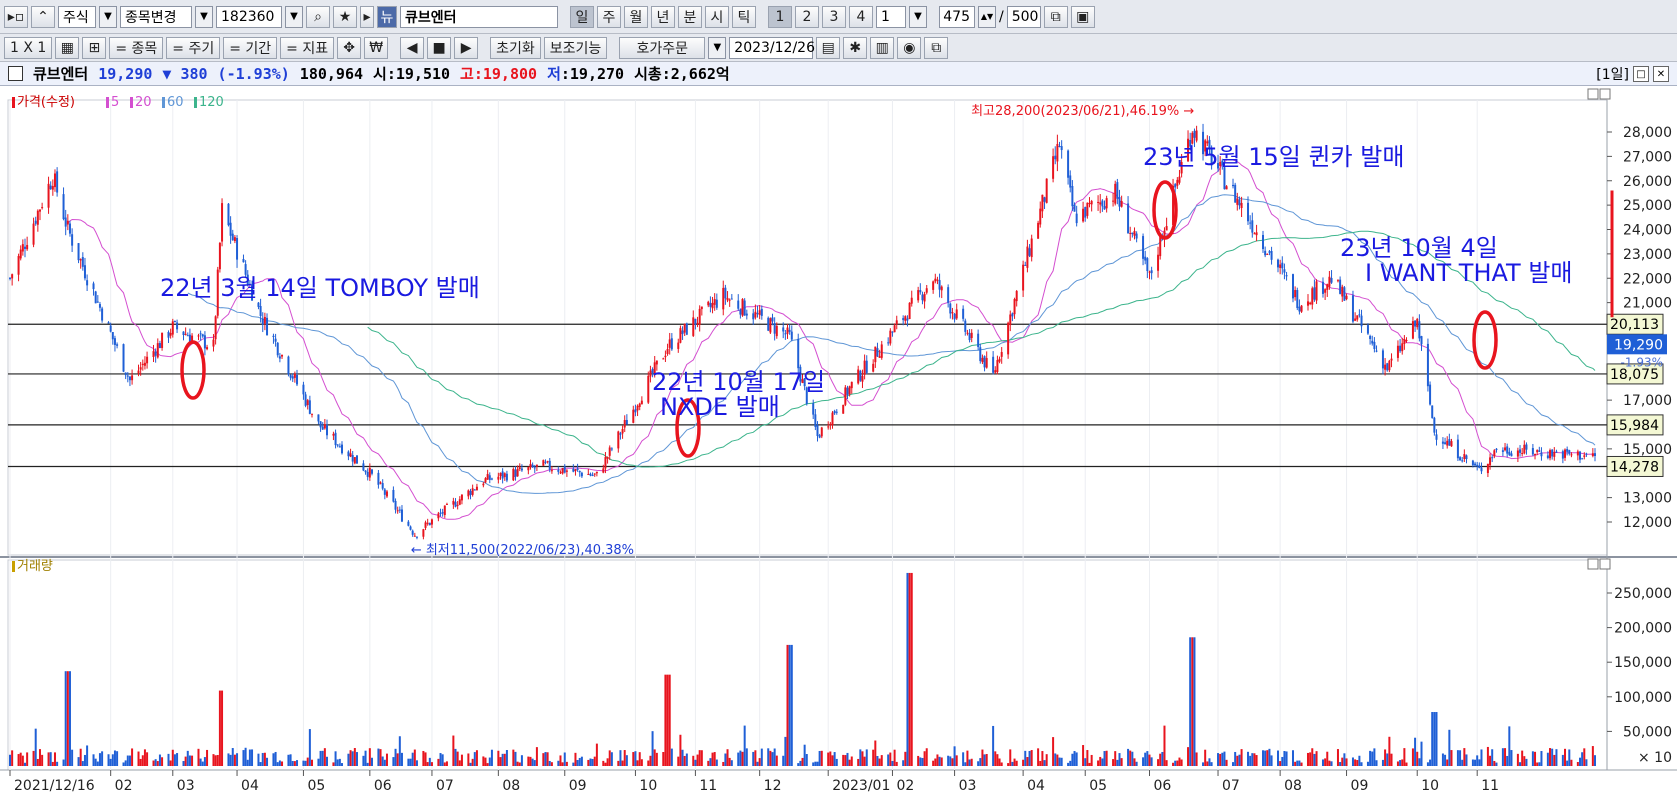 The width and height of the screenshot is (1677, 798). What do you see at coordinates (807, 16) in the screenshot?
I see `interval-2-button: 2` at bounding box center [807, 16].